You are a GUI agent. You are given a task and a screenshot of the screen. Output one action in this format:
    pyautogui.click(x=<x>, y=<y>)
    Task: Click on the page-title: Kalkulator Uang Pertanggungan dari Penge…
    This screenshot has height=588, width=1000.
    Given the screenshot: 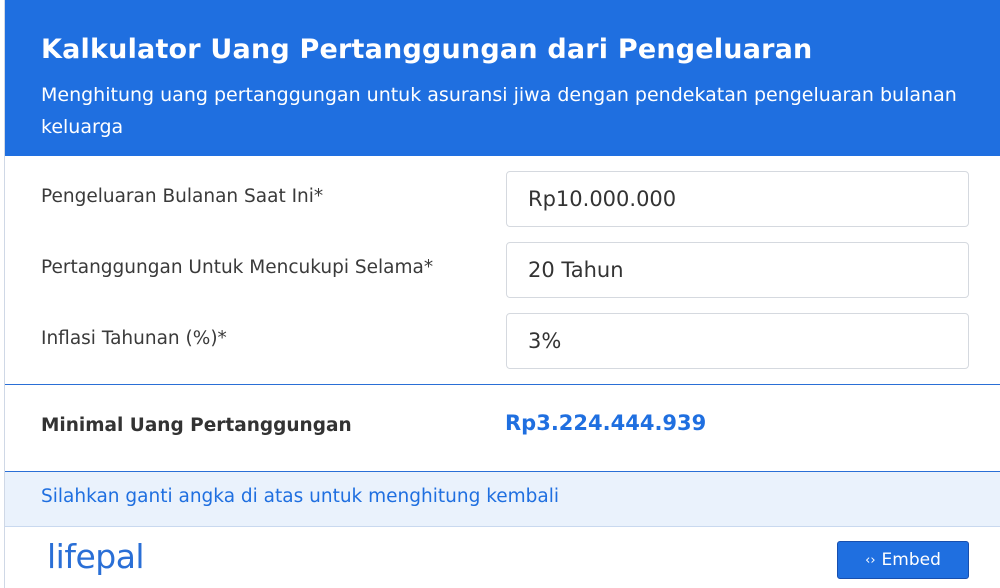 What is the action you would take?
    pyautogui.click(x=427, y=49)
    